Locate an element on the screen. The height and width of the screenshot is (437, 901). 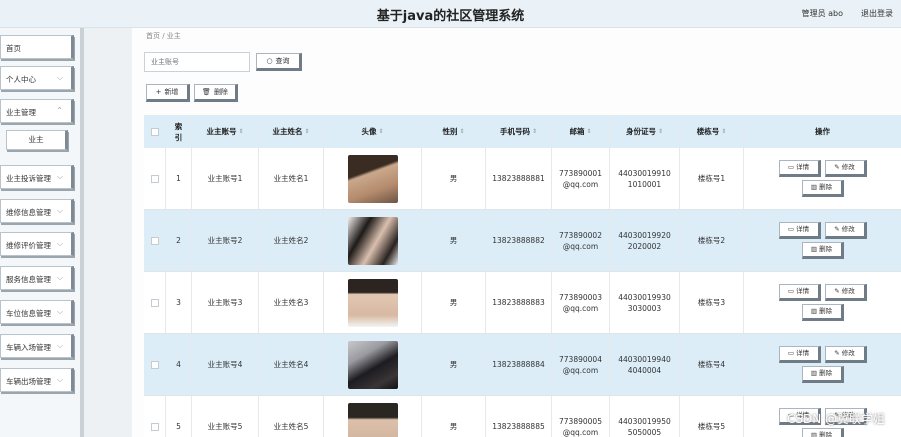
current-user: 管理员 abo is located at coordinates (822, 13).